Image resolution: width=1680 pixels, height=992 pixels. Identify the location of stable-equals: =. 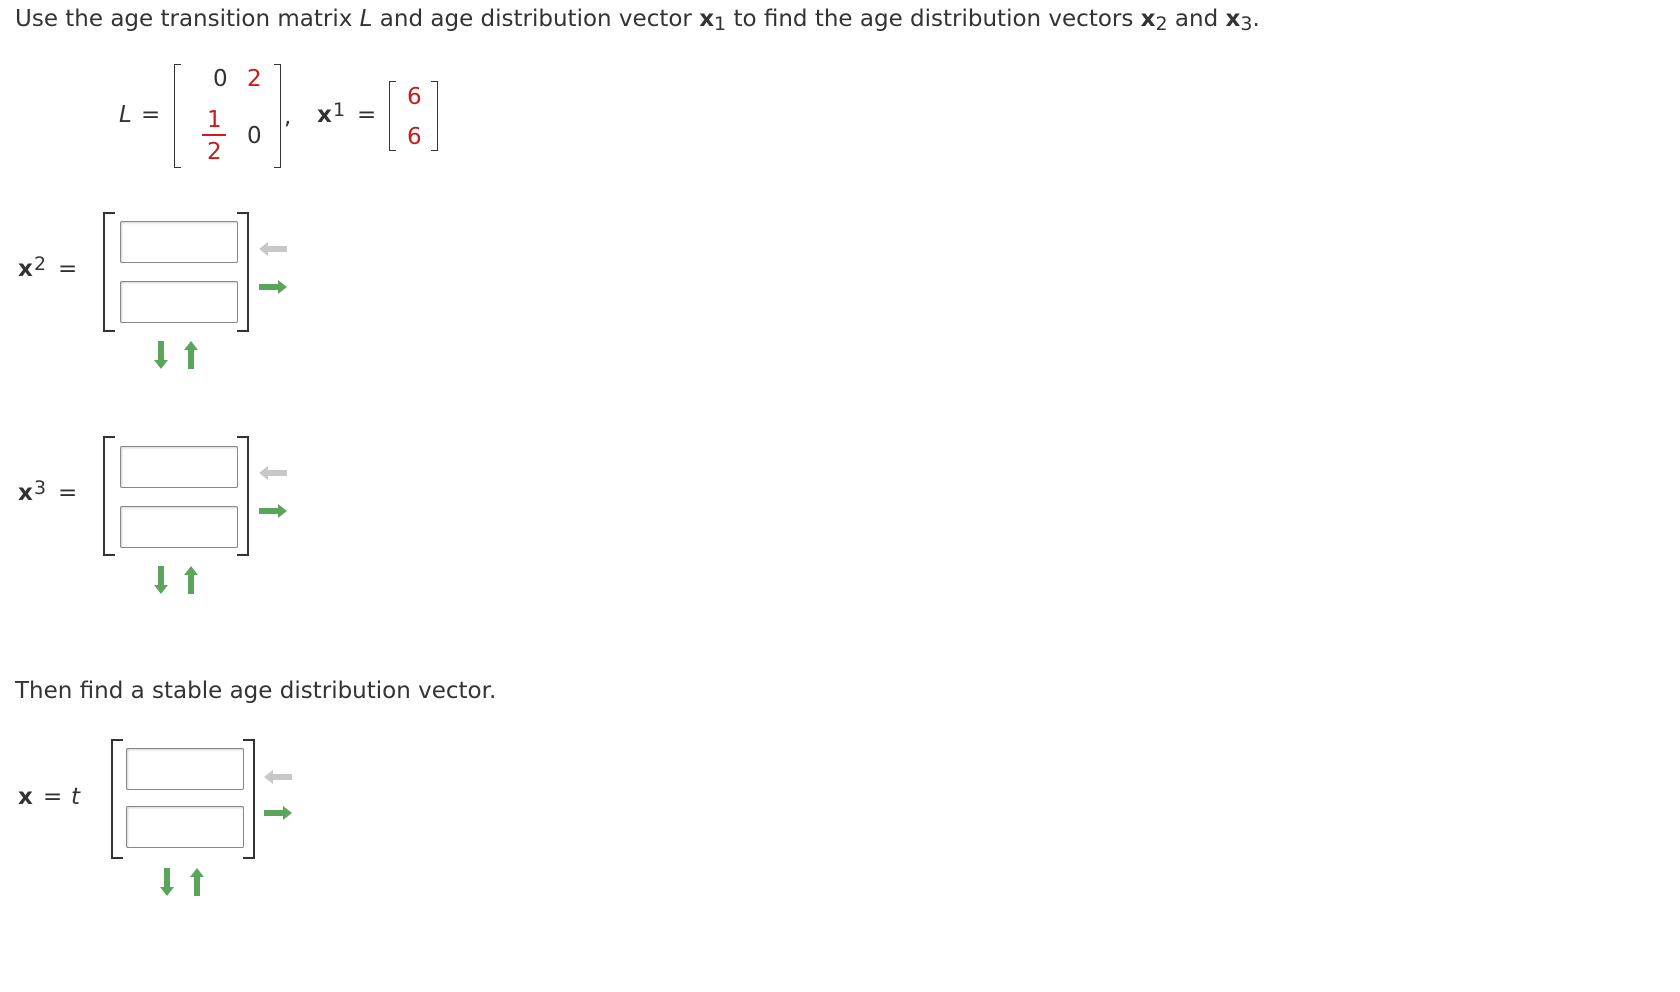
(53, 797).